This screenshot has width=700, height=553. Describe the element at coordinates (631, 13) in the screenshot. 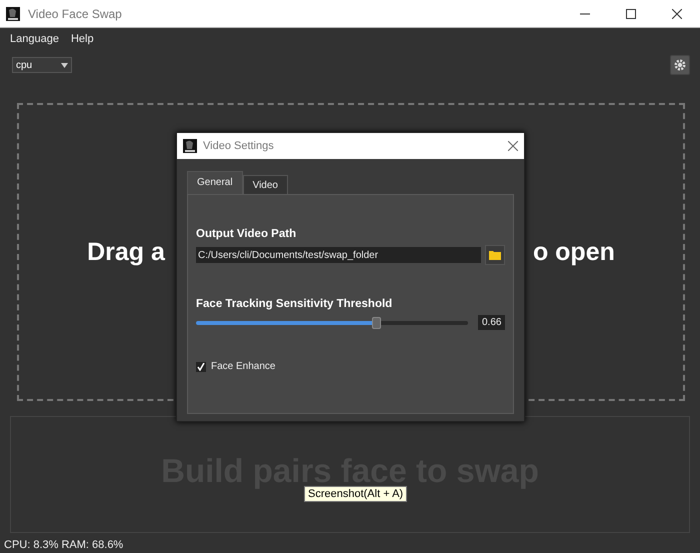

I see `maximize-icon` at that location.